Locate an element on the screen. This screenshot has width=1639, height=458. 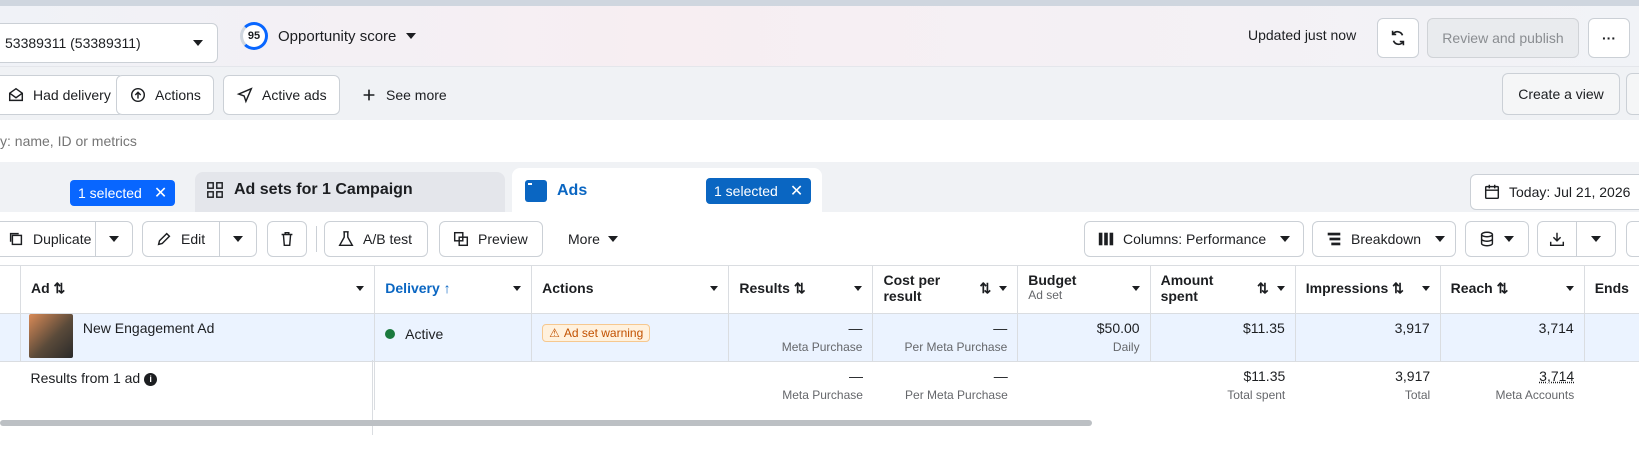
spent-cell: $11.35 is located at coordinates (1223, 337).